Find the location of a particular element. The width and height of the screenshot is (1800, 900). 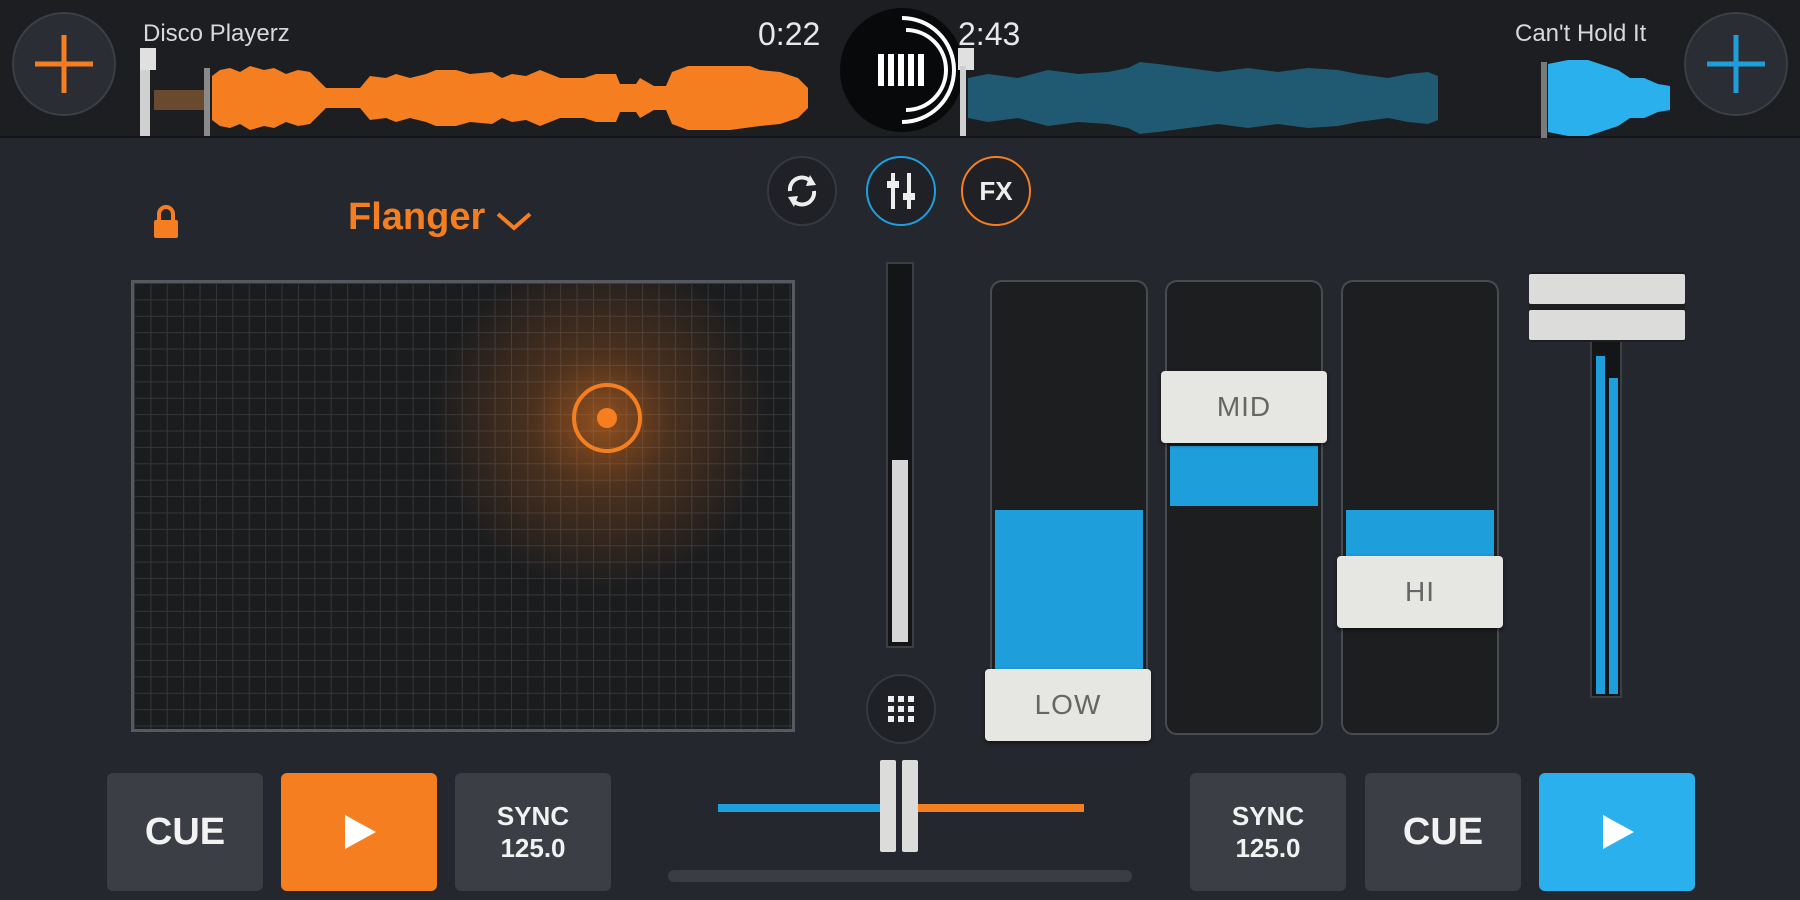

app-logo-icon is located at coordinates (902, 70).